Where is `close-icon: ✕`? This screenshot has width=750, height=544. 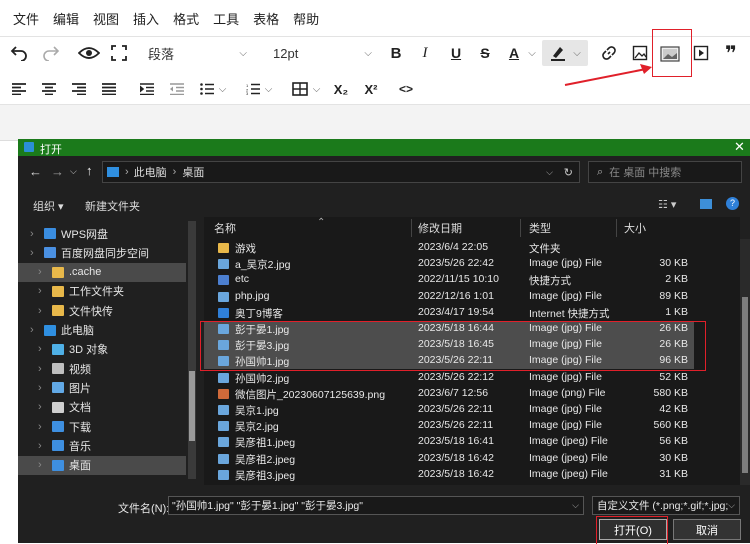
close-icon: ✕ is located at coordinates (739, 147).